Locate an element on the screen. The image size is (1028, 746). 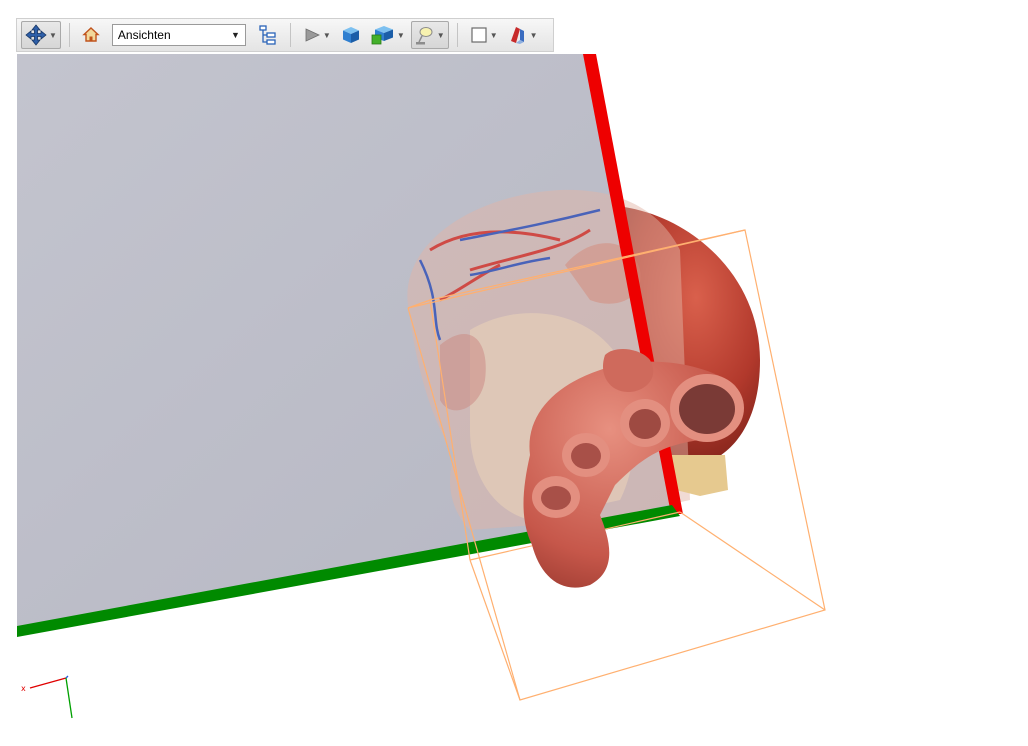
model-tree-button is located at coordinates (268, 35).